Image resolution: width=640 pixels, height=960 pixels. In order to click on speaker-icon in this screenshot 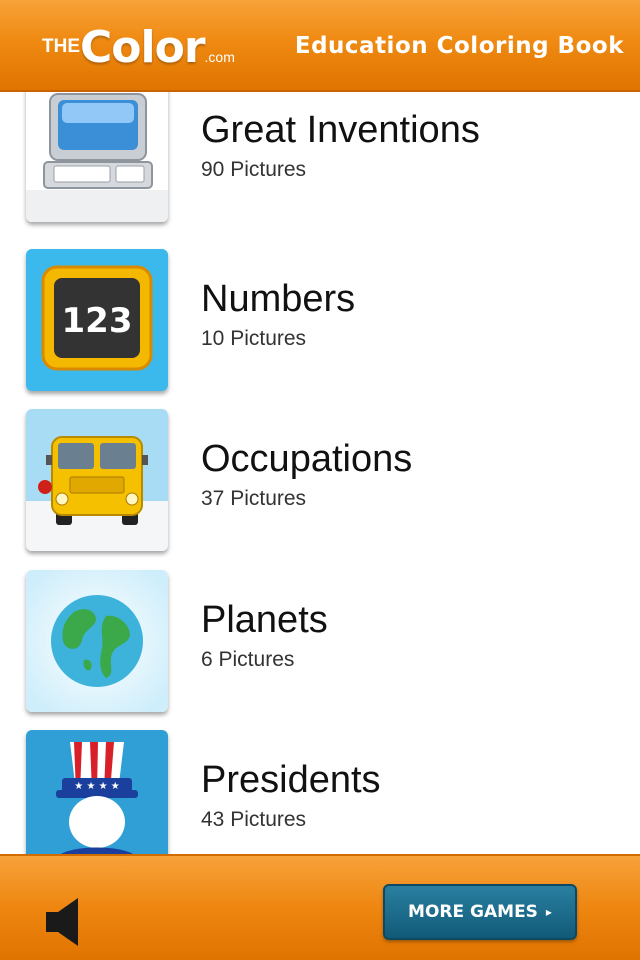, I will do `click(64, 922)`.